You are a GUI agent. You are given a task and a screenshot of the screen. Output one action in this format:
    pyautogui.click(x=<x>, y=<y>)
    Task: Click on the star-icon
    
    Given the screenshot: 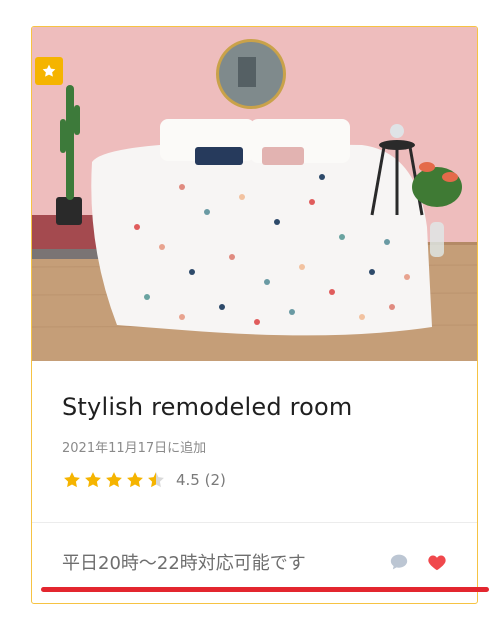 What is the action you would take?
    pyautogui.click(x=49, y=70)
    